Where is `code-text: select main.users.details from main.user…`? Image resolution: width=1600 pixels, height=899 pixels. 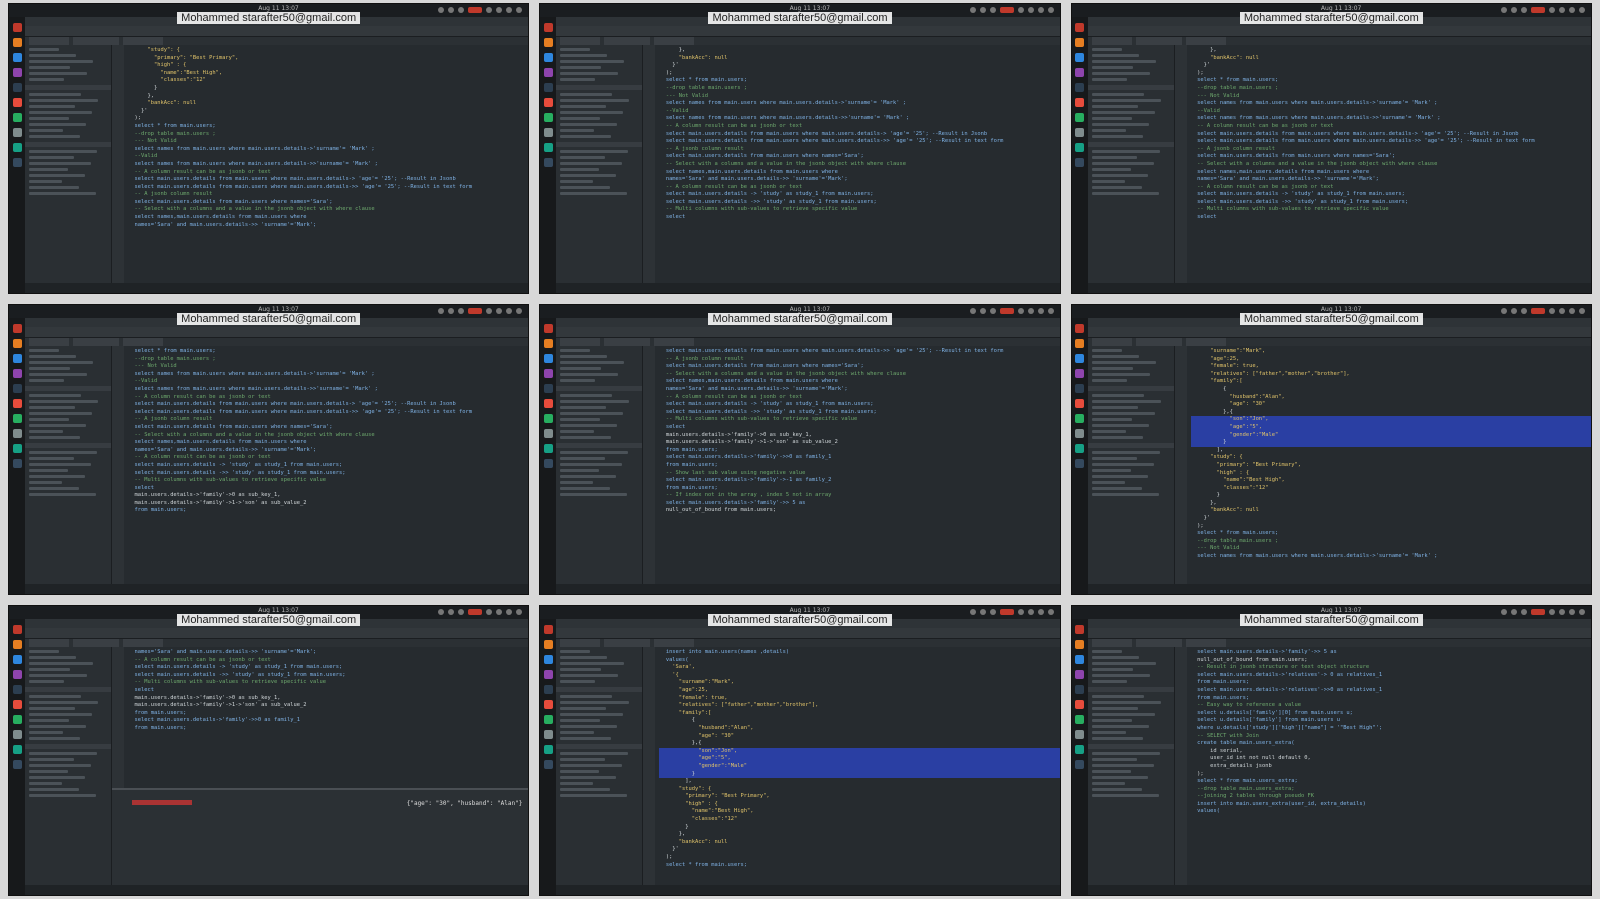 code-text: select main.users.details from main.user… is located at coordinates (859, 431).